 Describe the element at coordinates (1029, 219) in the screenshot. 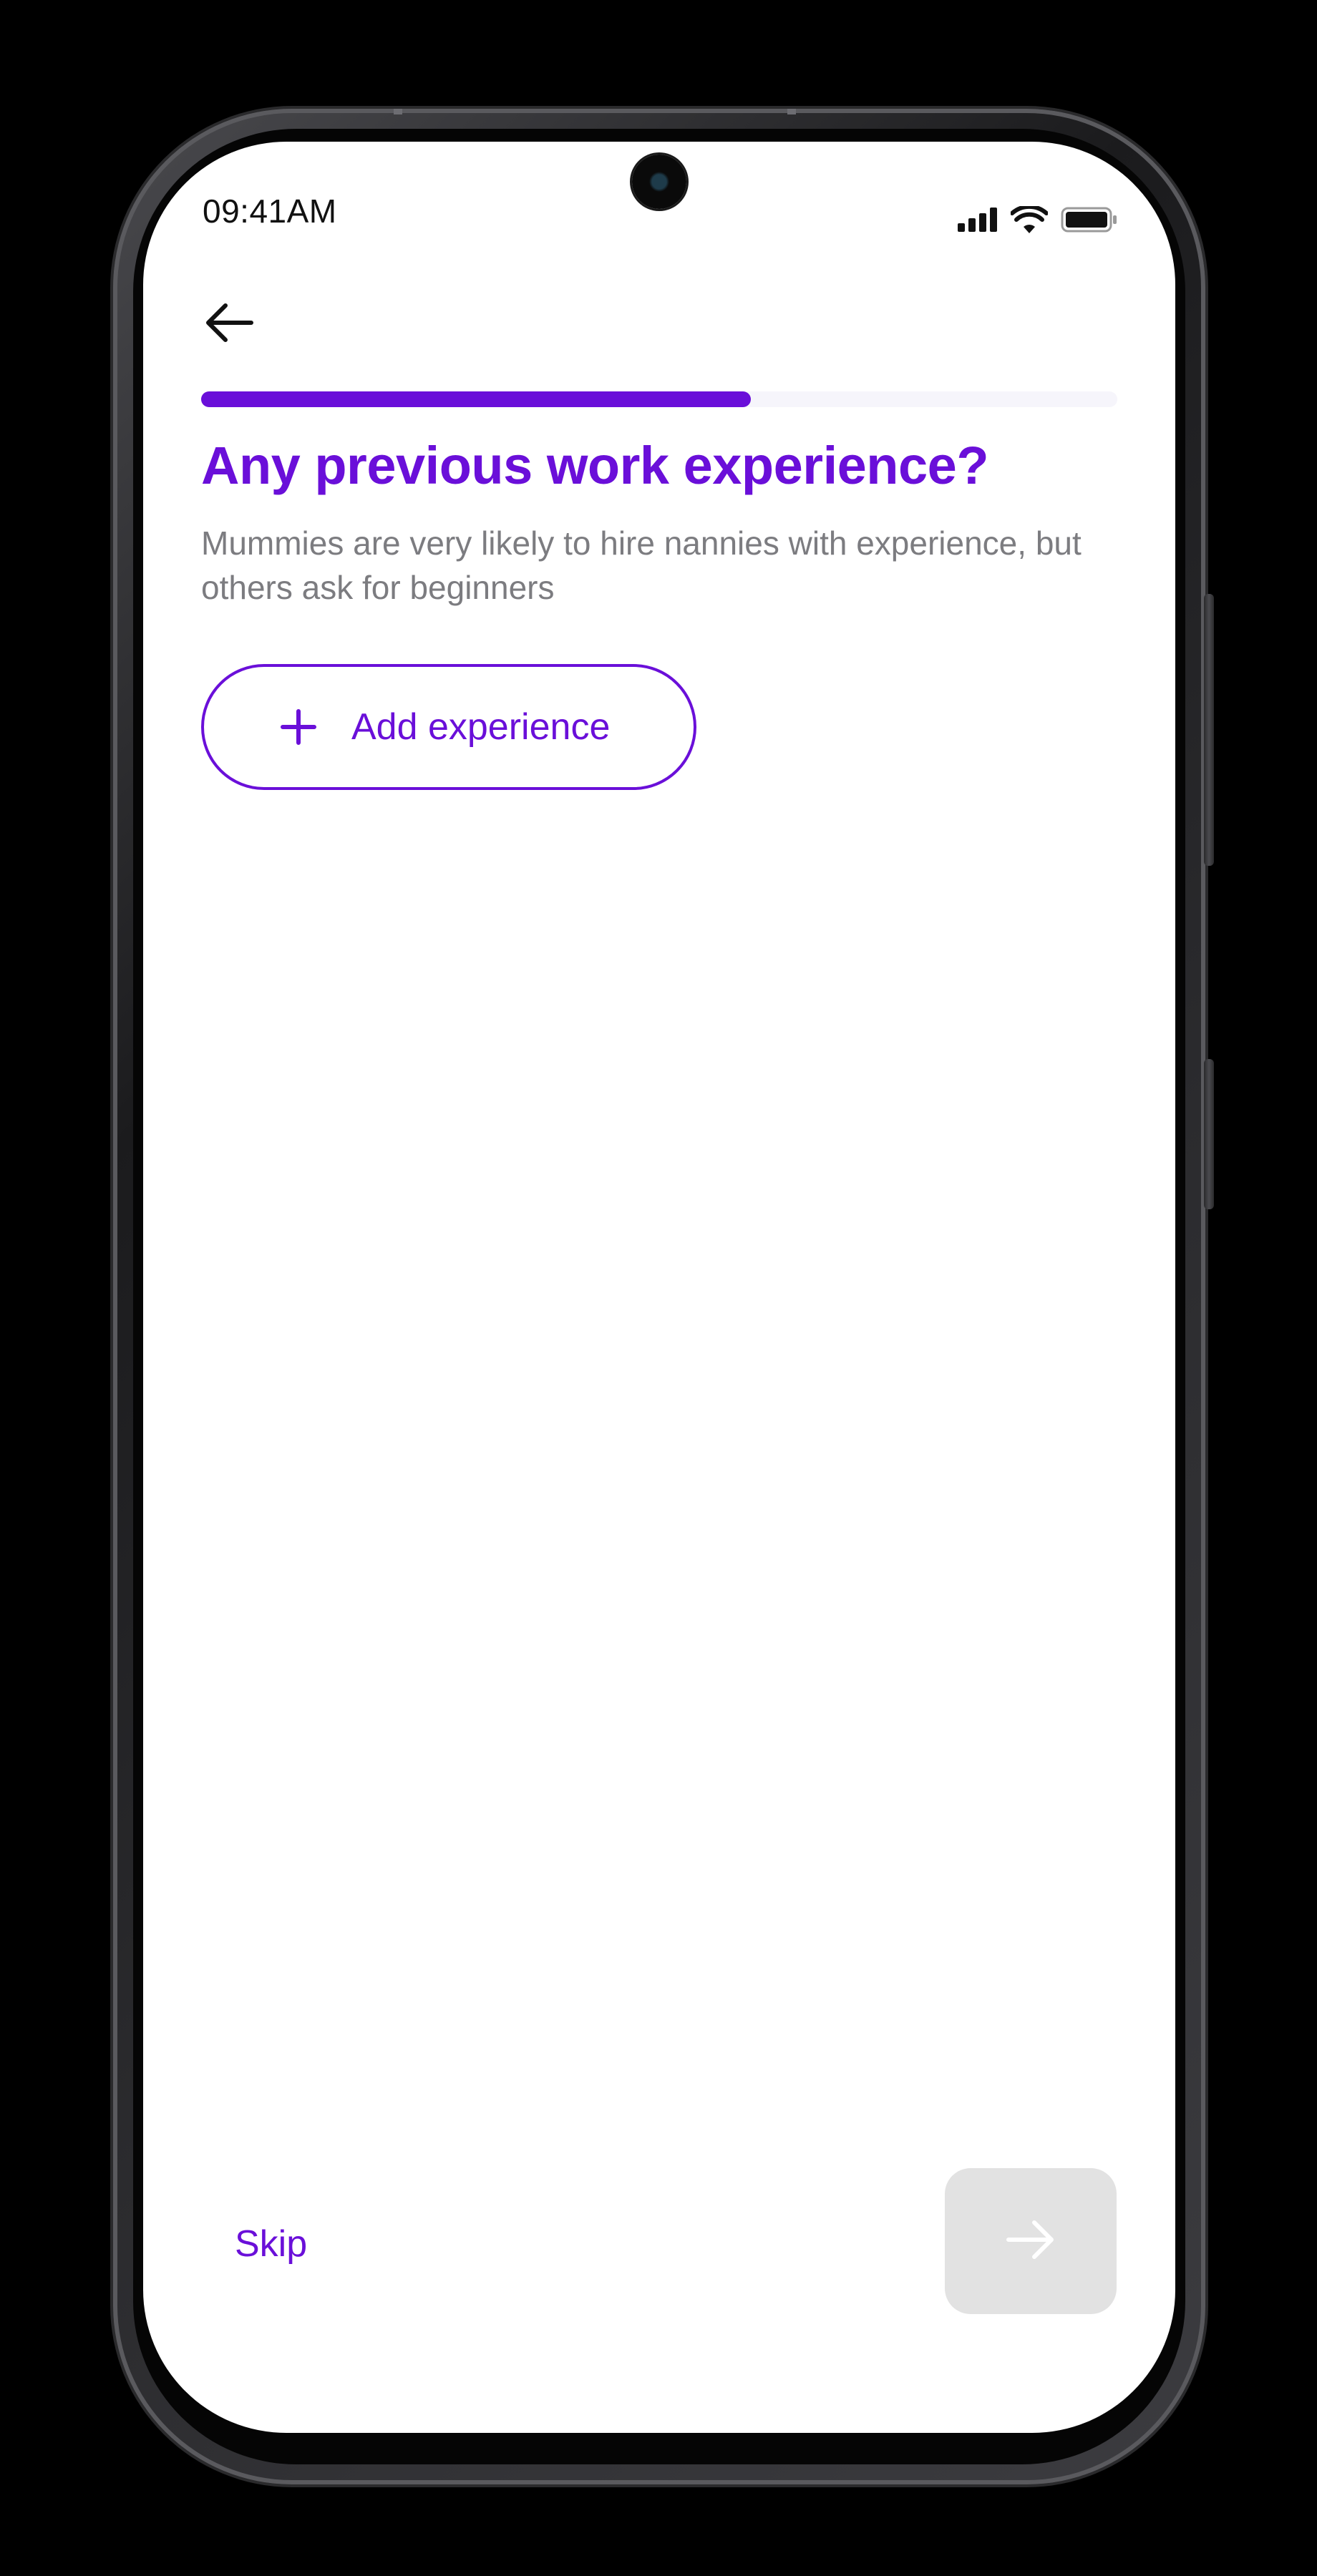

I see `wifi-icon` at that location.